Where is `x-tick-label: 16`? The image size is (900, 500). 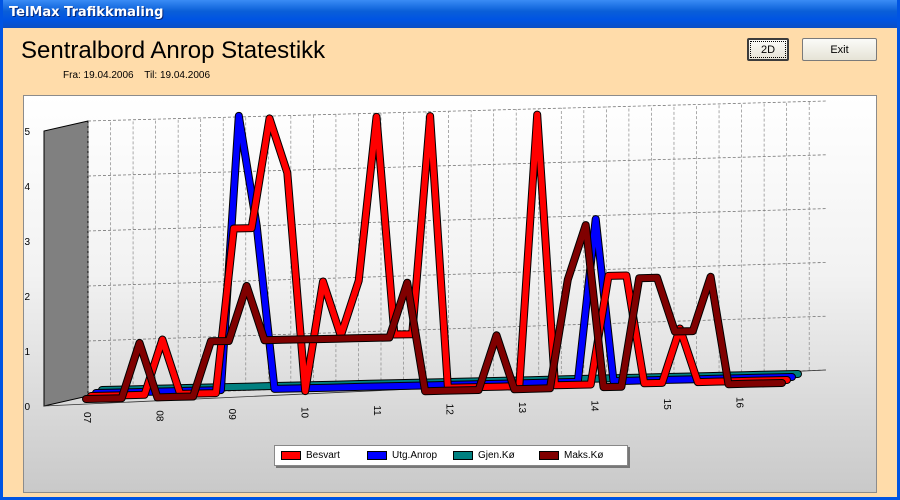 x-tick-label: 16 is located at coordinates (739, 403).